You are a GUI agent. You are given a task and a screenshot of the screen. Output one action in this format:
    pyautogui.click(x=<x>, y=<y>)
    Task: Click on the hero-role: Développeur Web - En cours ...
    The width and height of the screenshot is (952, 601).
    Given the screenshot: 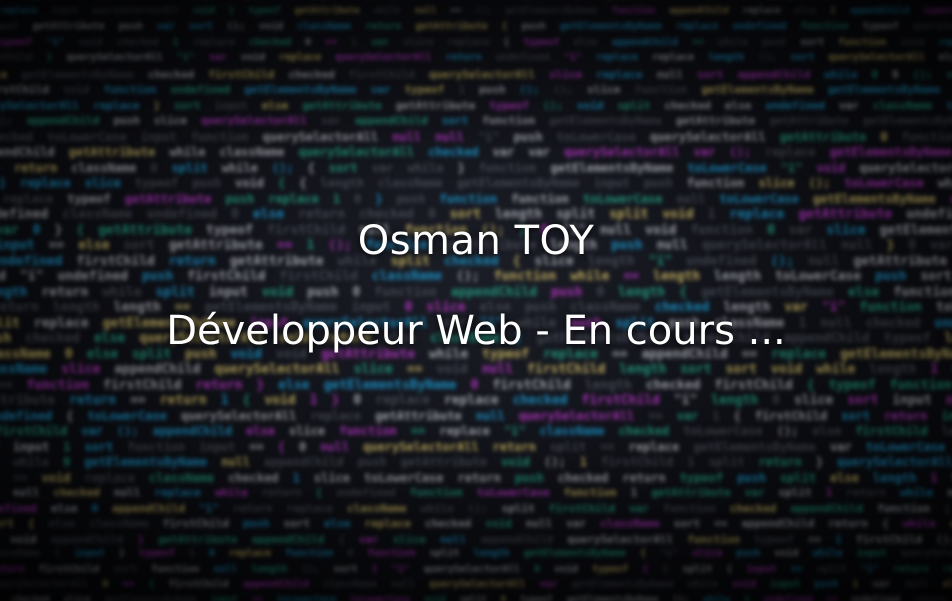 What is the action you would take?
    pyautogui.click(x=476, y=331)
    